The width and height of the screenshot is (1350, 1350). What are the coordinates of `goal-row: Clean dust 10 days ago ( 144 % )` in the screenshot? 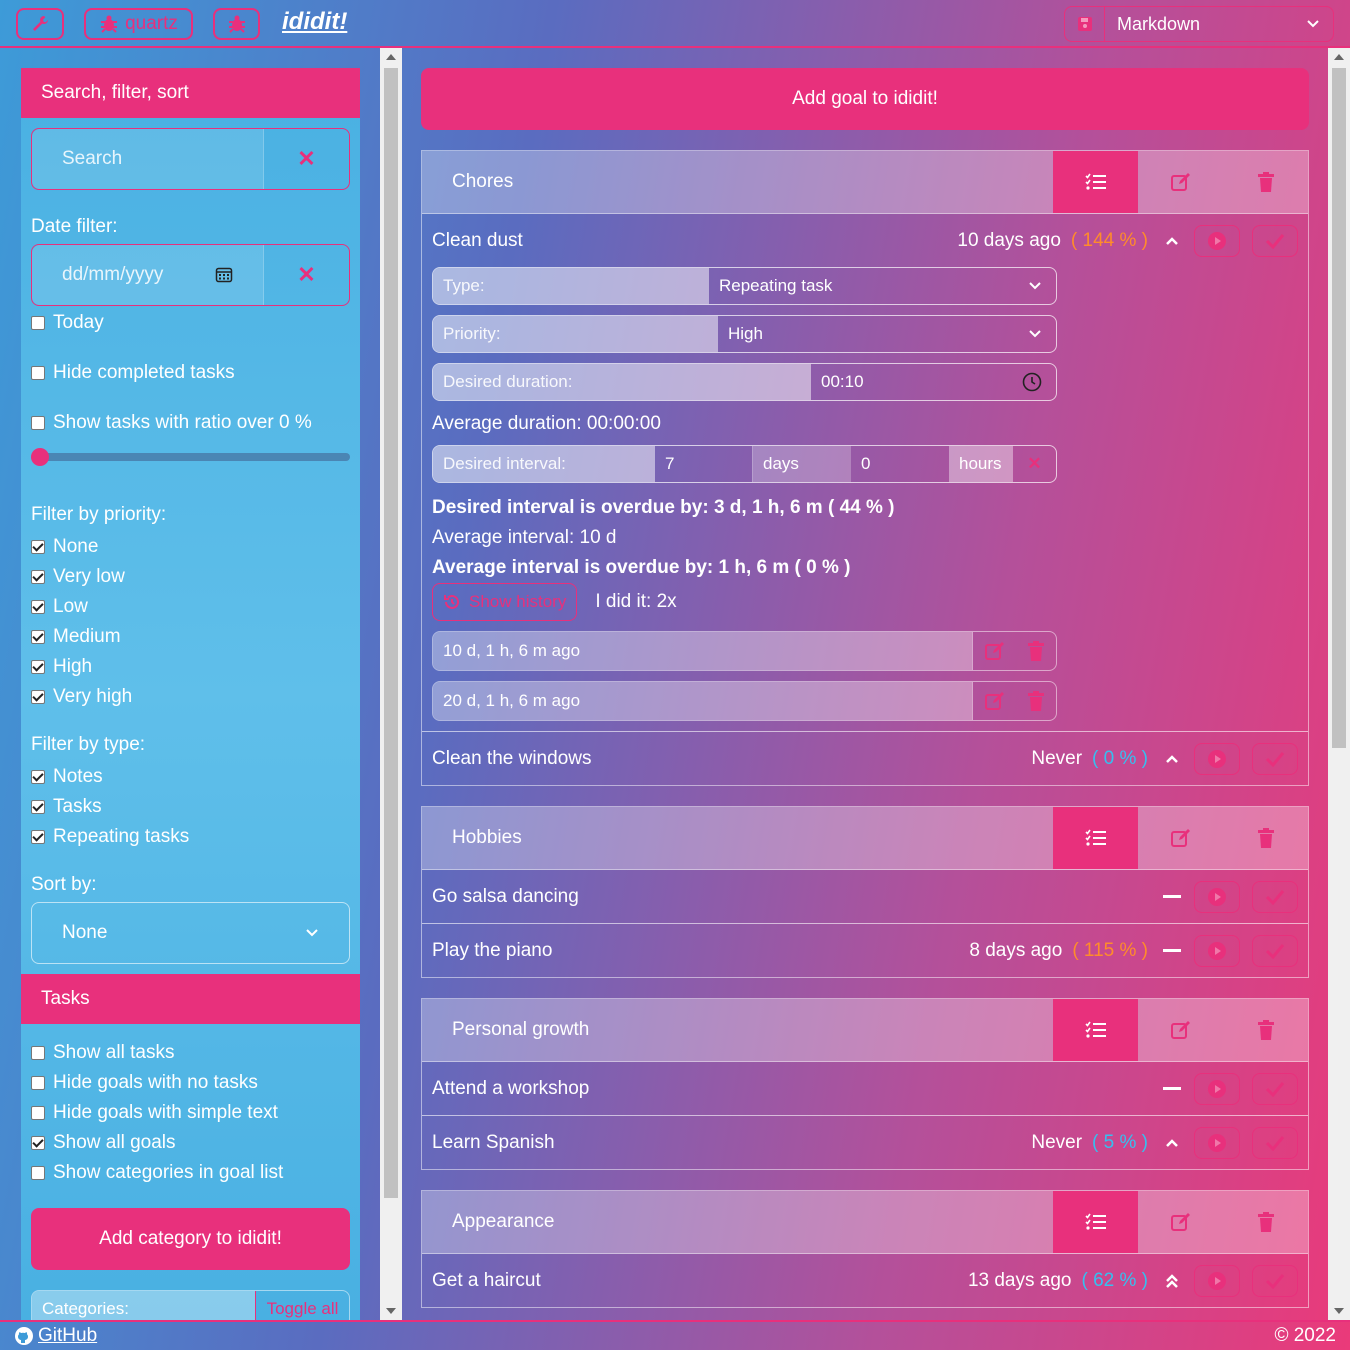 It's located at (865, 240).